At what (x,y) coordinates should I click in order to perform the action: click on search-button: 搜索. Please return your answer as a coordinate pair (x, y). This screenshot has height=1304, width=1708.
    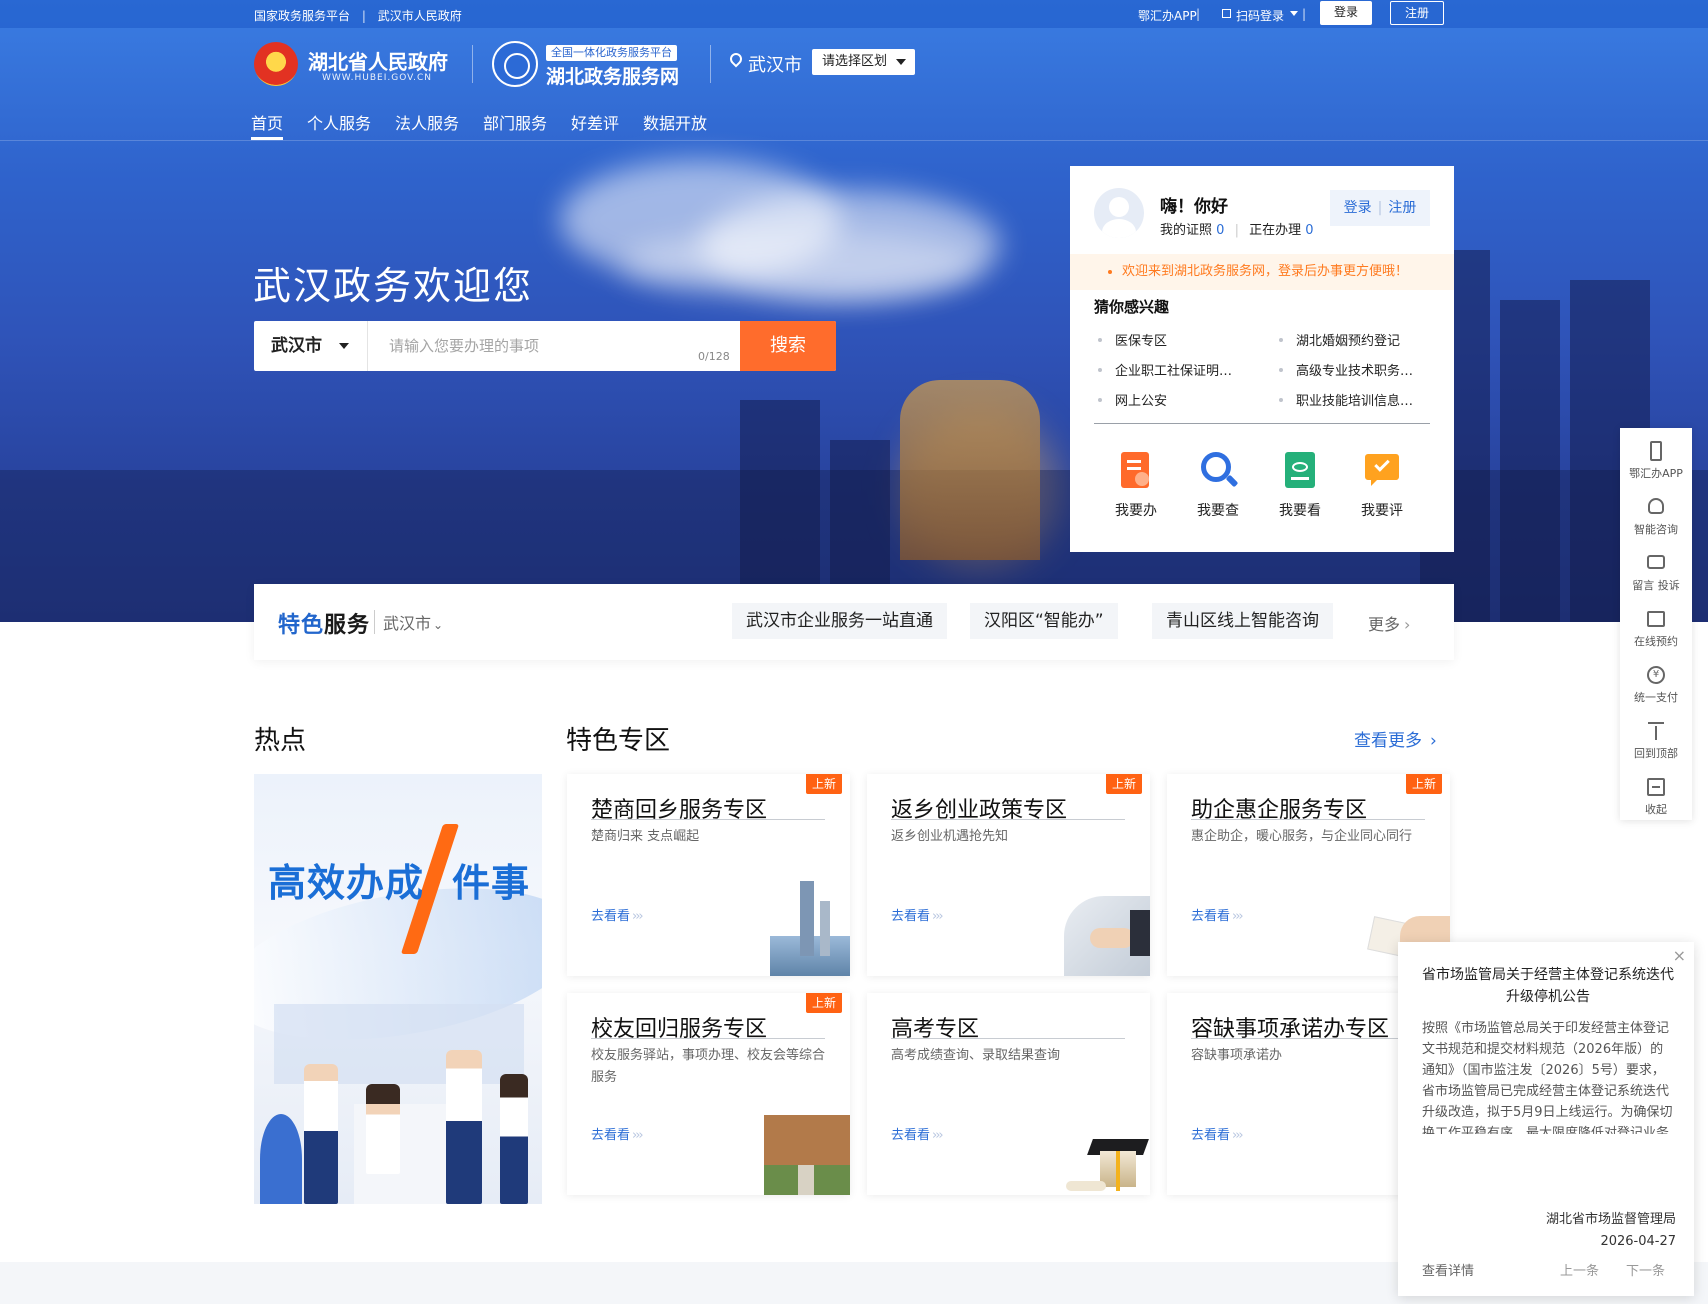
    Looking at the image, I should click on (788, 346).